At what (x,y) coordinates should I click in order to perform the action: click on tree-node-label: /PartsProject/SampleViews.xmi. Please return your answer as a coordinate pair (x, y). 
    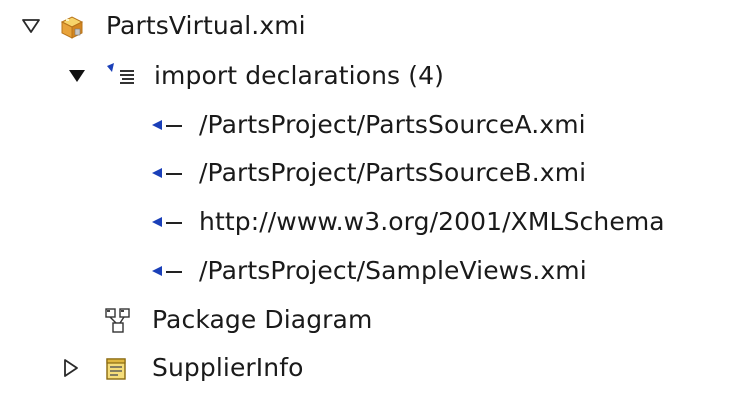
    Looking at the image, I should click on (393, 270).